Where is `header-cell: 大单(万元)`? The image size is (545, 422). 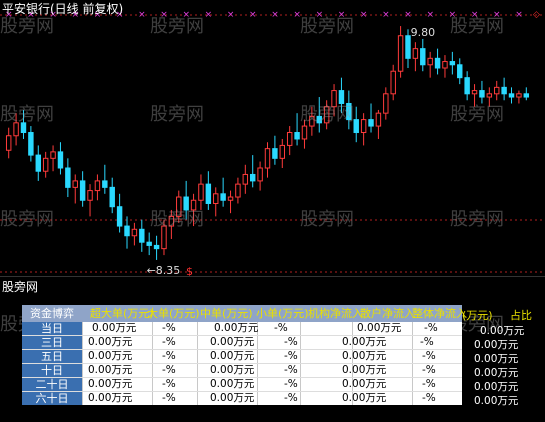
header-cell: 大单(万元) is located at coordinates (173, 313).